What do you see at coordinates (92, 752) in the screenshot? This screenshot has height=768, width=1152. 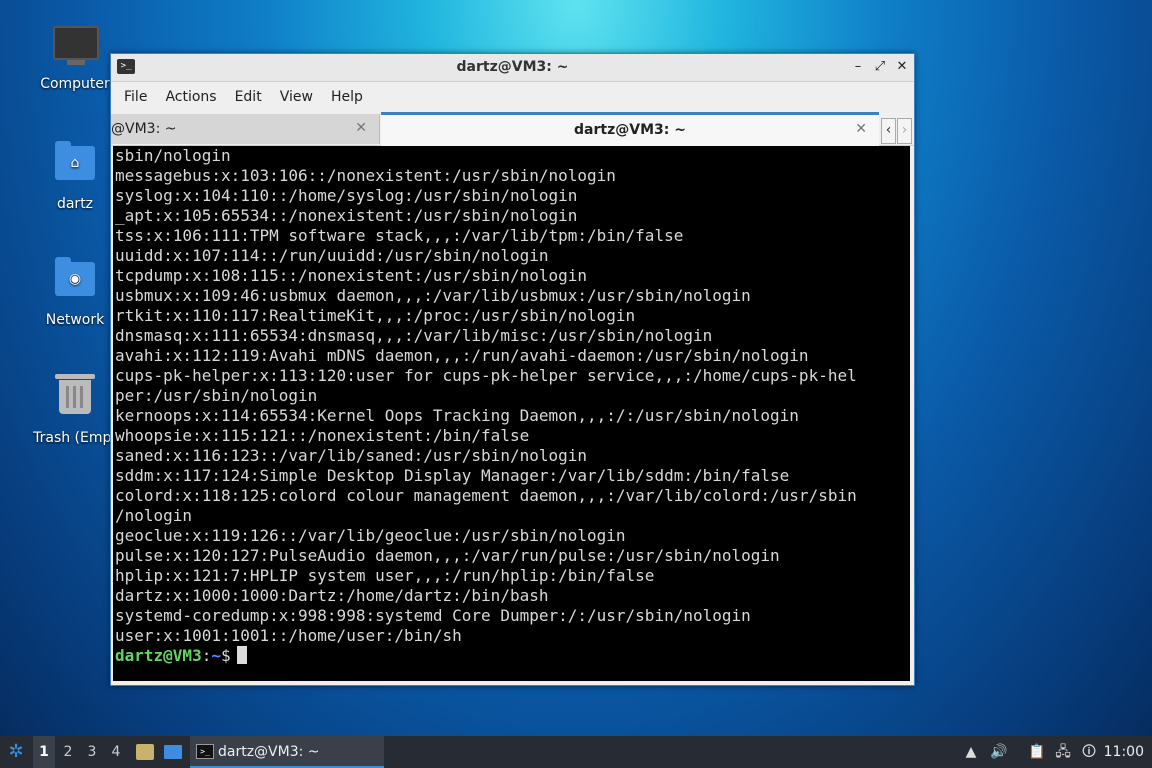 I see `workspace-3: 3` at bounding box center [92, 752].